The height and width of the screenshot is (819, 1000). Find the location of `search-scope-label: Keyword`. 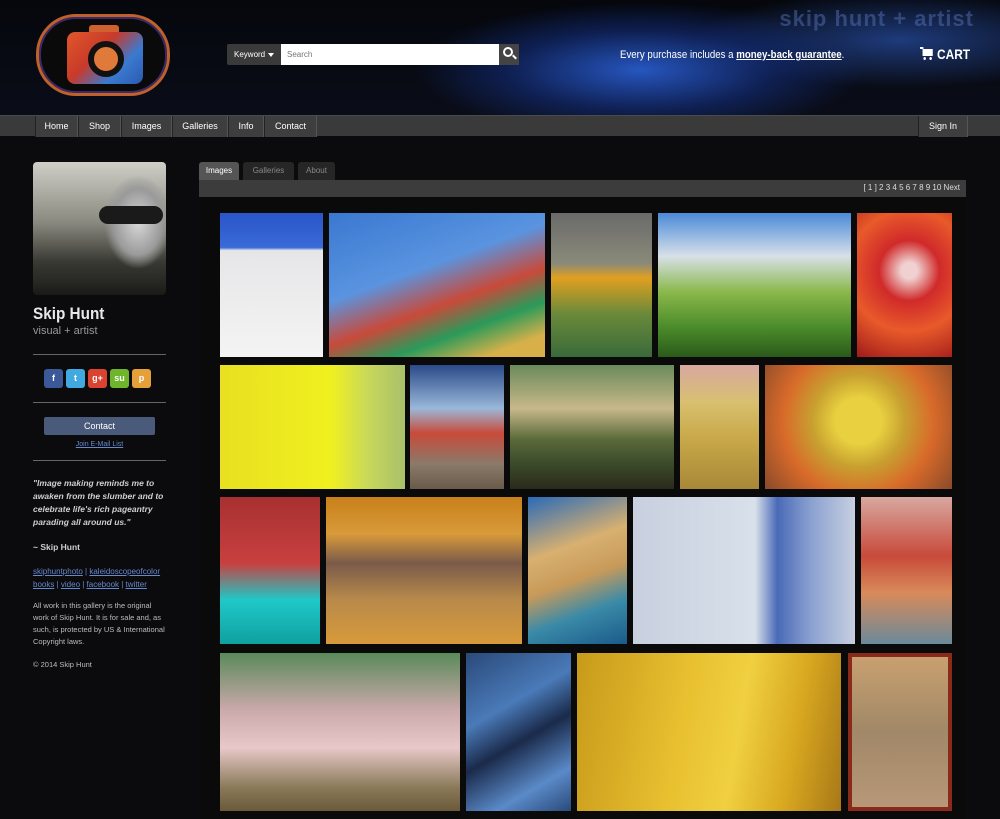

search-scope-label: Keyword is located at coordinates (250, 54).